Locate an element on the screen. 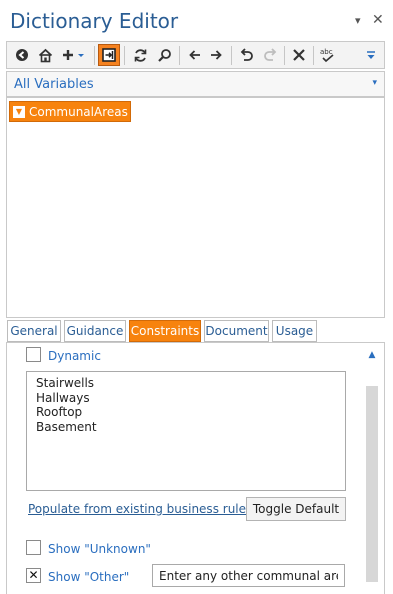 The image size is (393, 594). scroll-up-icon: ▲ is located at coordinates (372, 356).